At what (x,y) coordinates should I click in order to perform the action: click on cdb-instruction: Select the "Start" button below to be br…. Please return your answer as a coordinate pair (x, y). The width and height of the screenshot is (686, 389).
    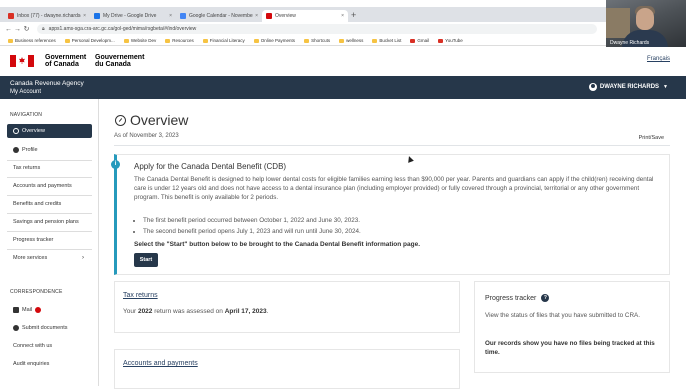
    Looking at the image, I should click on (277, 244).